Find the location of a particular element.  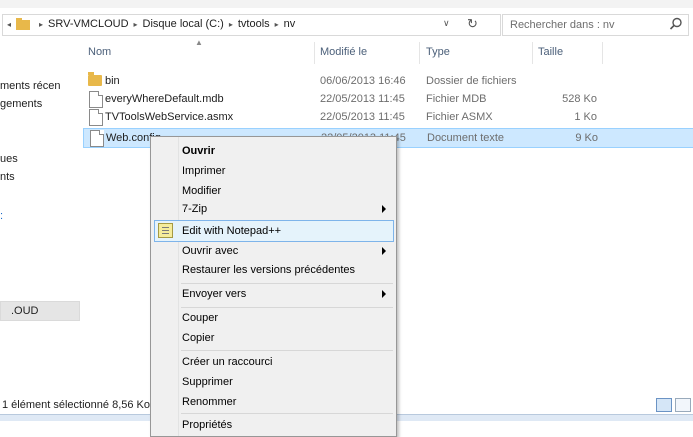

menu-item-send-to: Envoyer vers is located at coordinates (273, 294).